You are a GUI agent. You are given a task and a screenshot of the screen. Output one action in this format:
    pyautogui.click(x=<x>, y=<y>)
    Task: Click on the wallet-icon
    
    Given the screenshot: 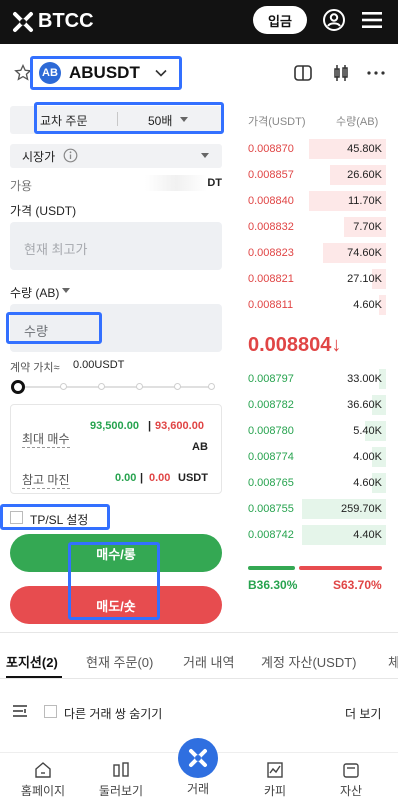 What is the action you would take?
    pyautogui.click(x=351, y=770)
    